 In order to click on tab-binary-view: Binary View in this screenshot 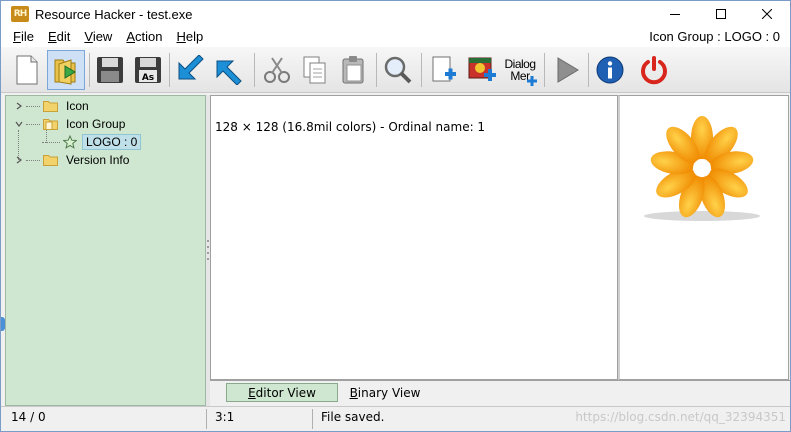, I will do `click(385, 392)`.